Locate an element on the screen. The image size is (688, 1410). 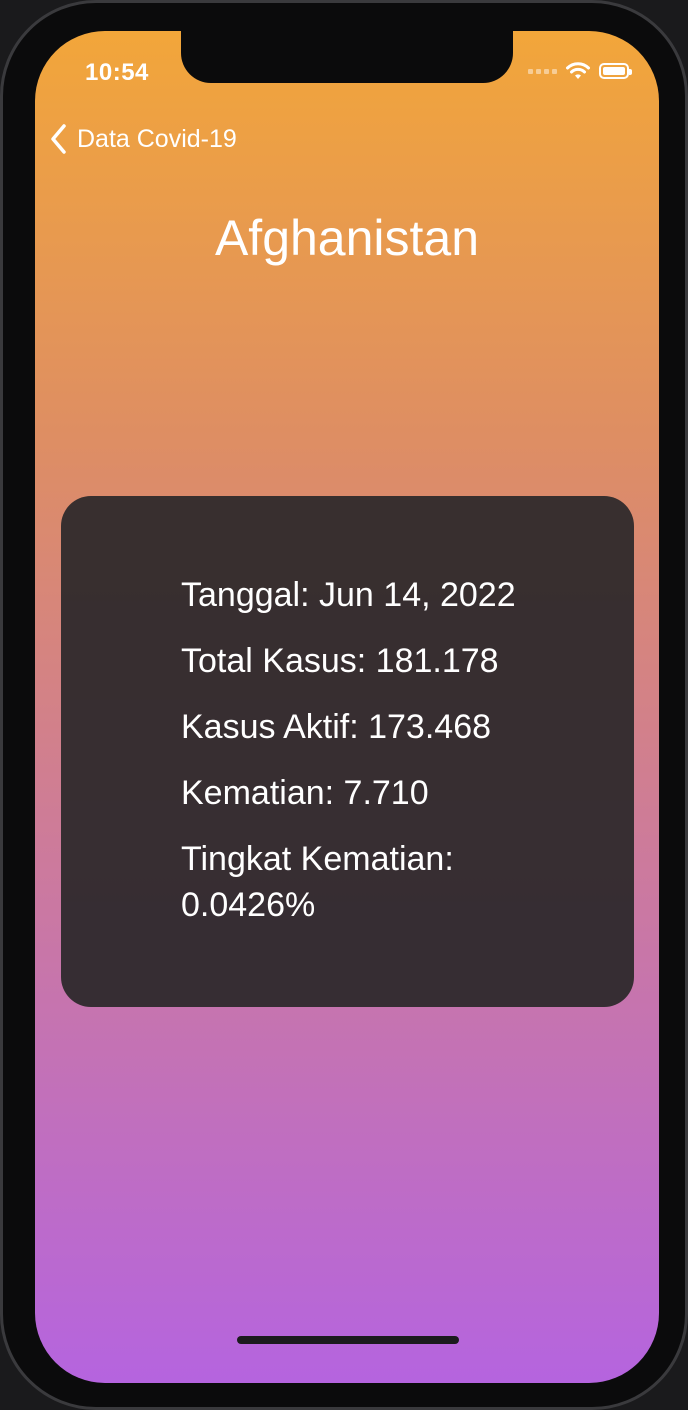
status-icons is located at coordinates (580, 71).